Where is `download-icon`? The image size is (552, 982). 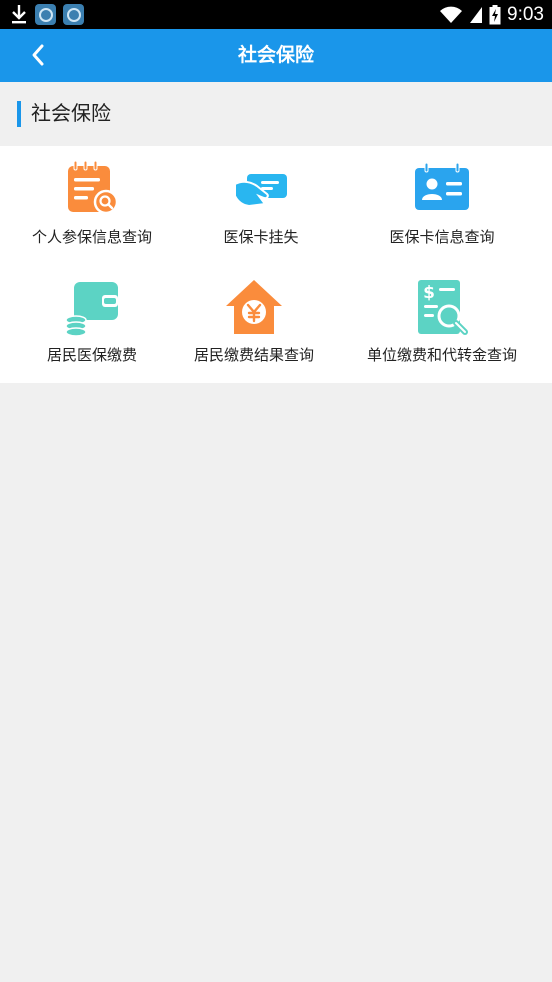
download-icon is located at coordinates (19, 14).